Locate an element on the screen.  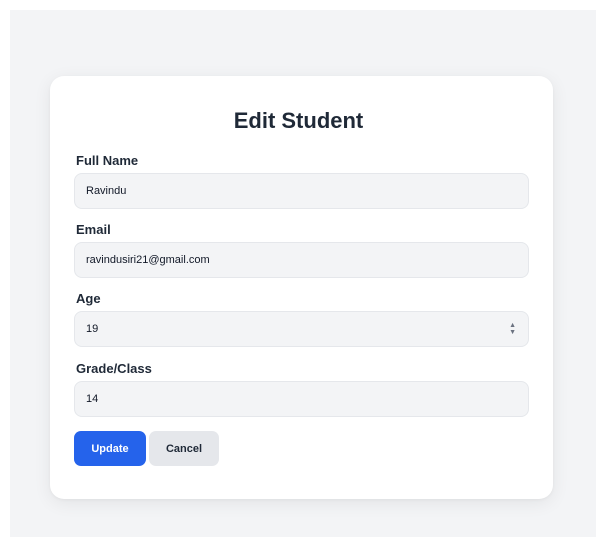
email-label: Email is located at coordinates (93, 229).